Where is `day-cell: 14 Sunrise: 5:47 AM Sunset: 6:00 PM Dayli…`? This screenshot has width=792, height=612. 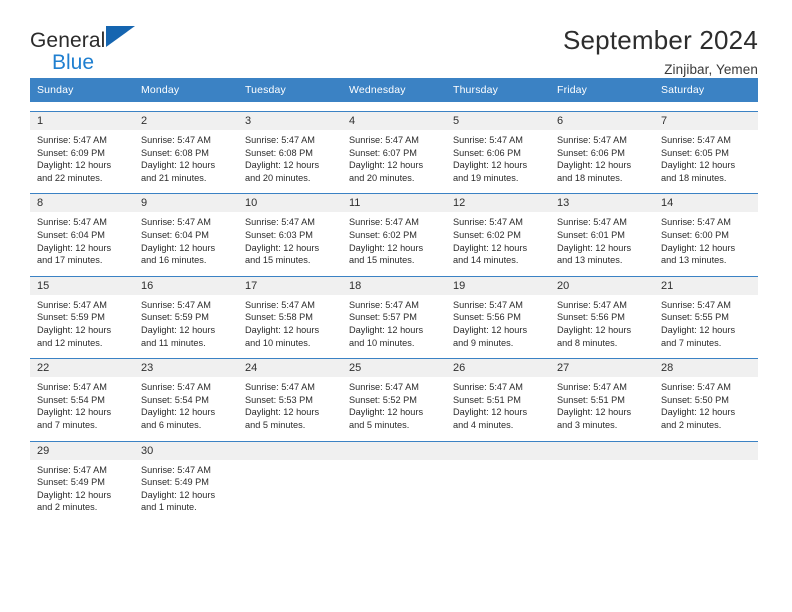
day-cell: 14 Sunrise: 5:47 AM Sunset: 6:00 PM Dayli… is located at coordinates (706, 230).